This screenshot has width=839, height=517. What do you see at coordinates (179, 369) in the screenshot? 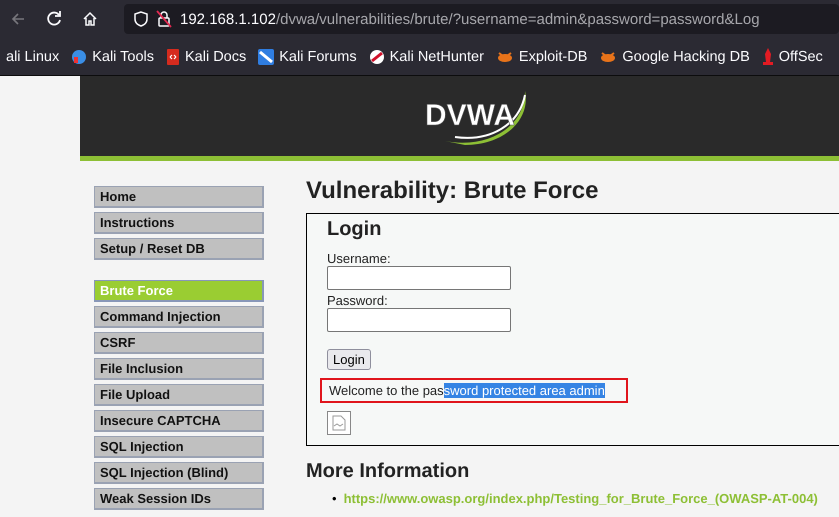
I see `menu-item: File Inclusion` at bounding box center [179, 369].